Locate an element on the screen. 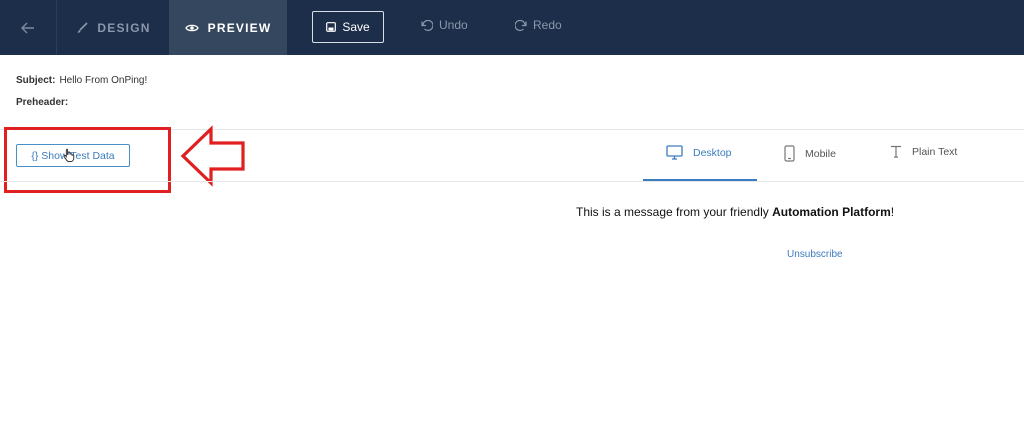 This screenshot has width=1024, height=438. message-suffix: ! is located at coordinates (892, 212).